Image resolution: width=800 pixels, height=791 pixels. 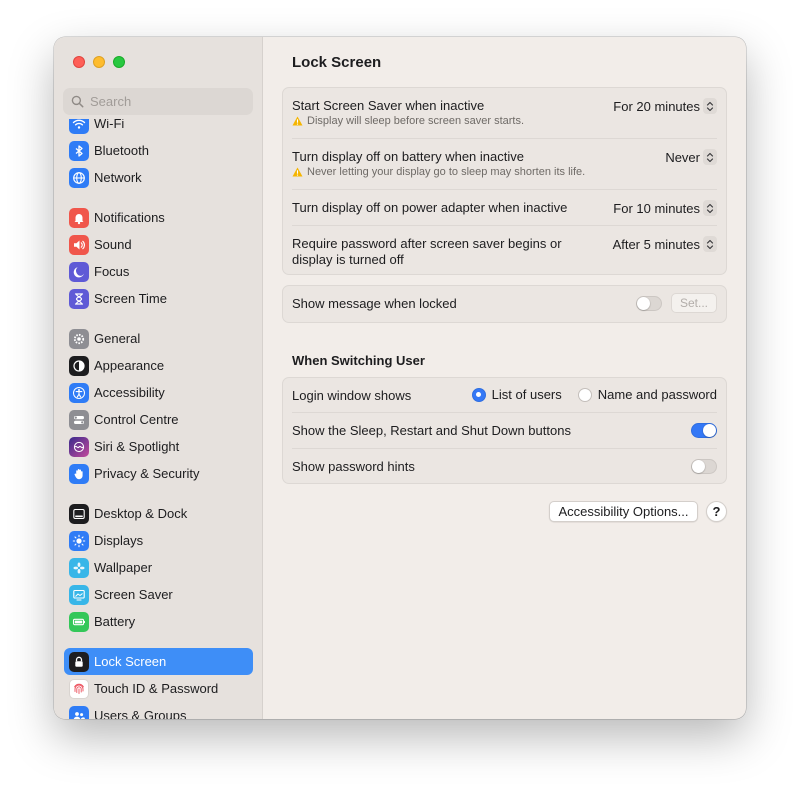 I want to click on sidebar-item-label: Battery, so click(x=115, y=621).